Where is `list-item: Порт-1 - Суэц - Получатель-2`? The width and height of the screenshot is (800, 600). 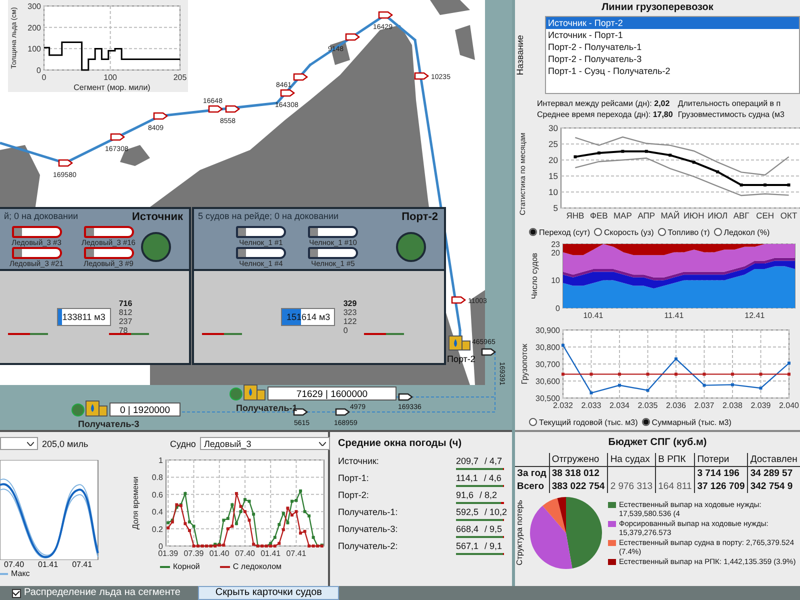
list-item: Порт-1 - Суэц - Получатель-2 is located at coordinates (672, 71).